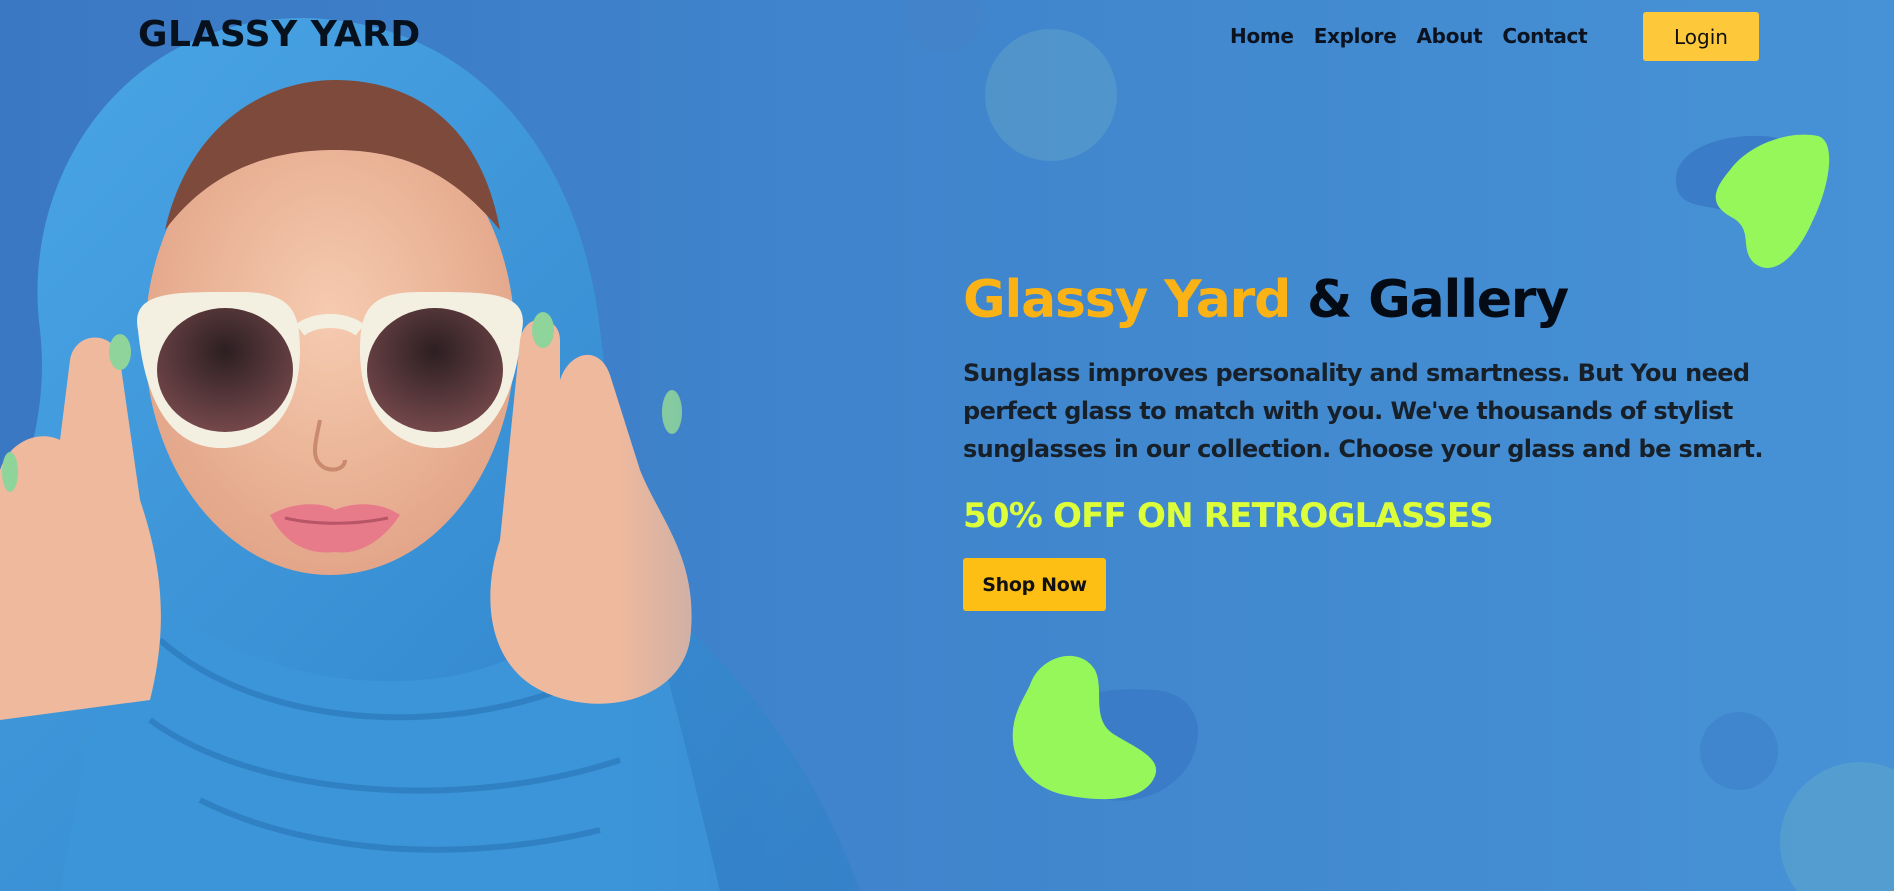 Image resolution: width=1894 pixels, height=891 pixels. What do you see at coordinates (1034, 584) in the screenshot?
I see `shop-now-button: Shop Now` at bounding box center [1034, 584].